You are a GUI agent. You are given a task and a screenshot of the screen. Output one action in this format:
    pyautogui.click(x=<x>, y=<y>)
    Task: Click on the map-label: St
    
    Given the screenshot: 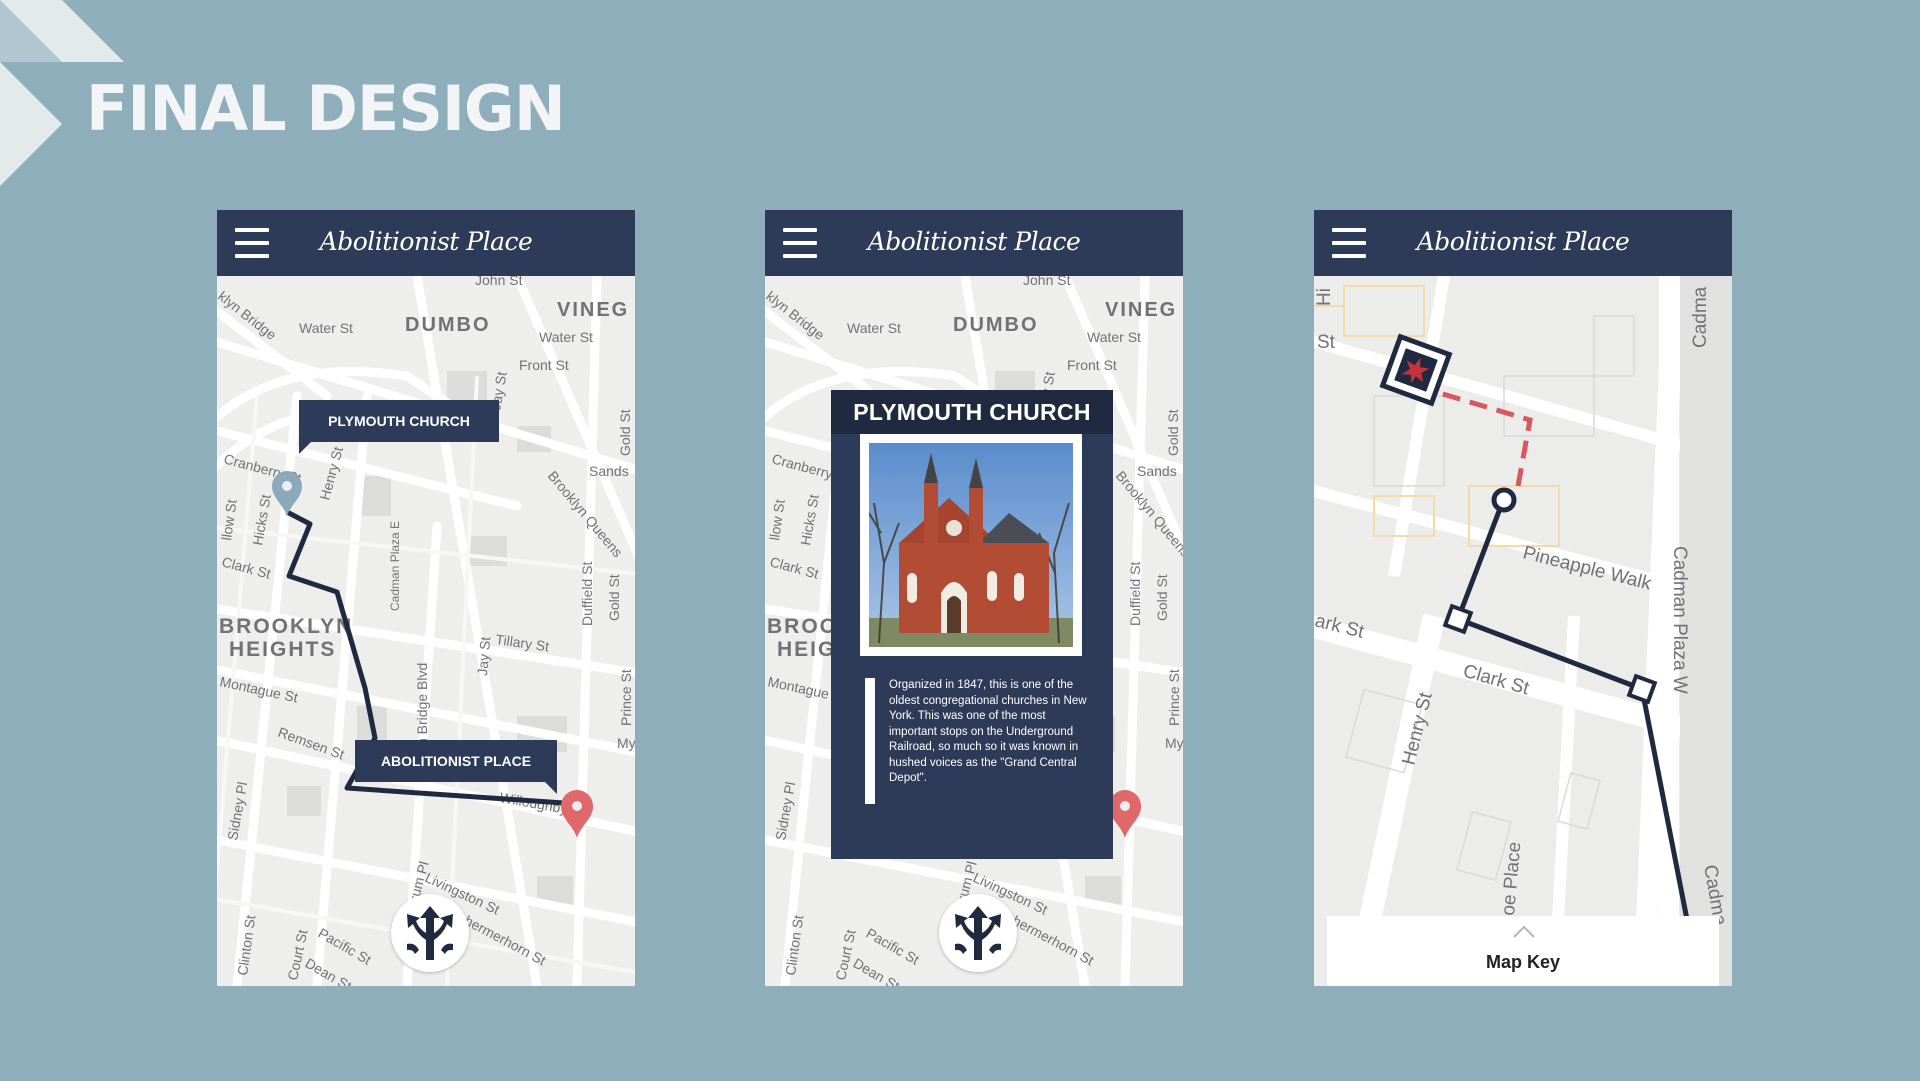 What is the action you would take?
    pyautogui.click(x=1326, y=342)
    